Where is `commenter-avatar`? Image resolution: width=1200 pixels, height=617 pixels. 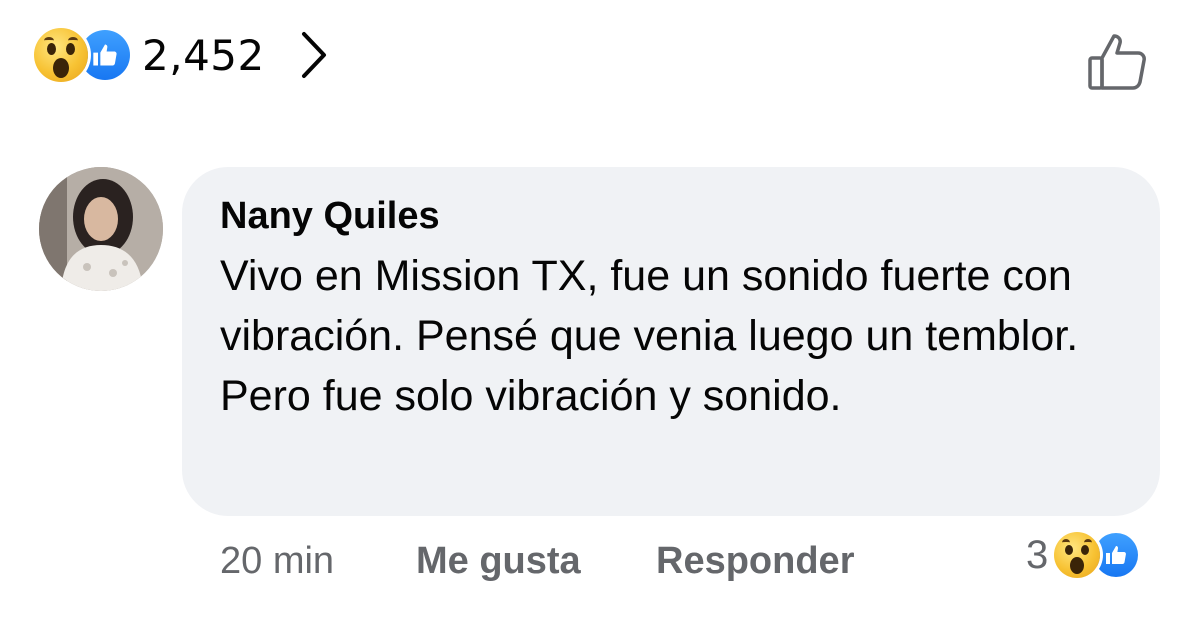
commenter-avatar is located at coordinates (101, 229).